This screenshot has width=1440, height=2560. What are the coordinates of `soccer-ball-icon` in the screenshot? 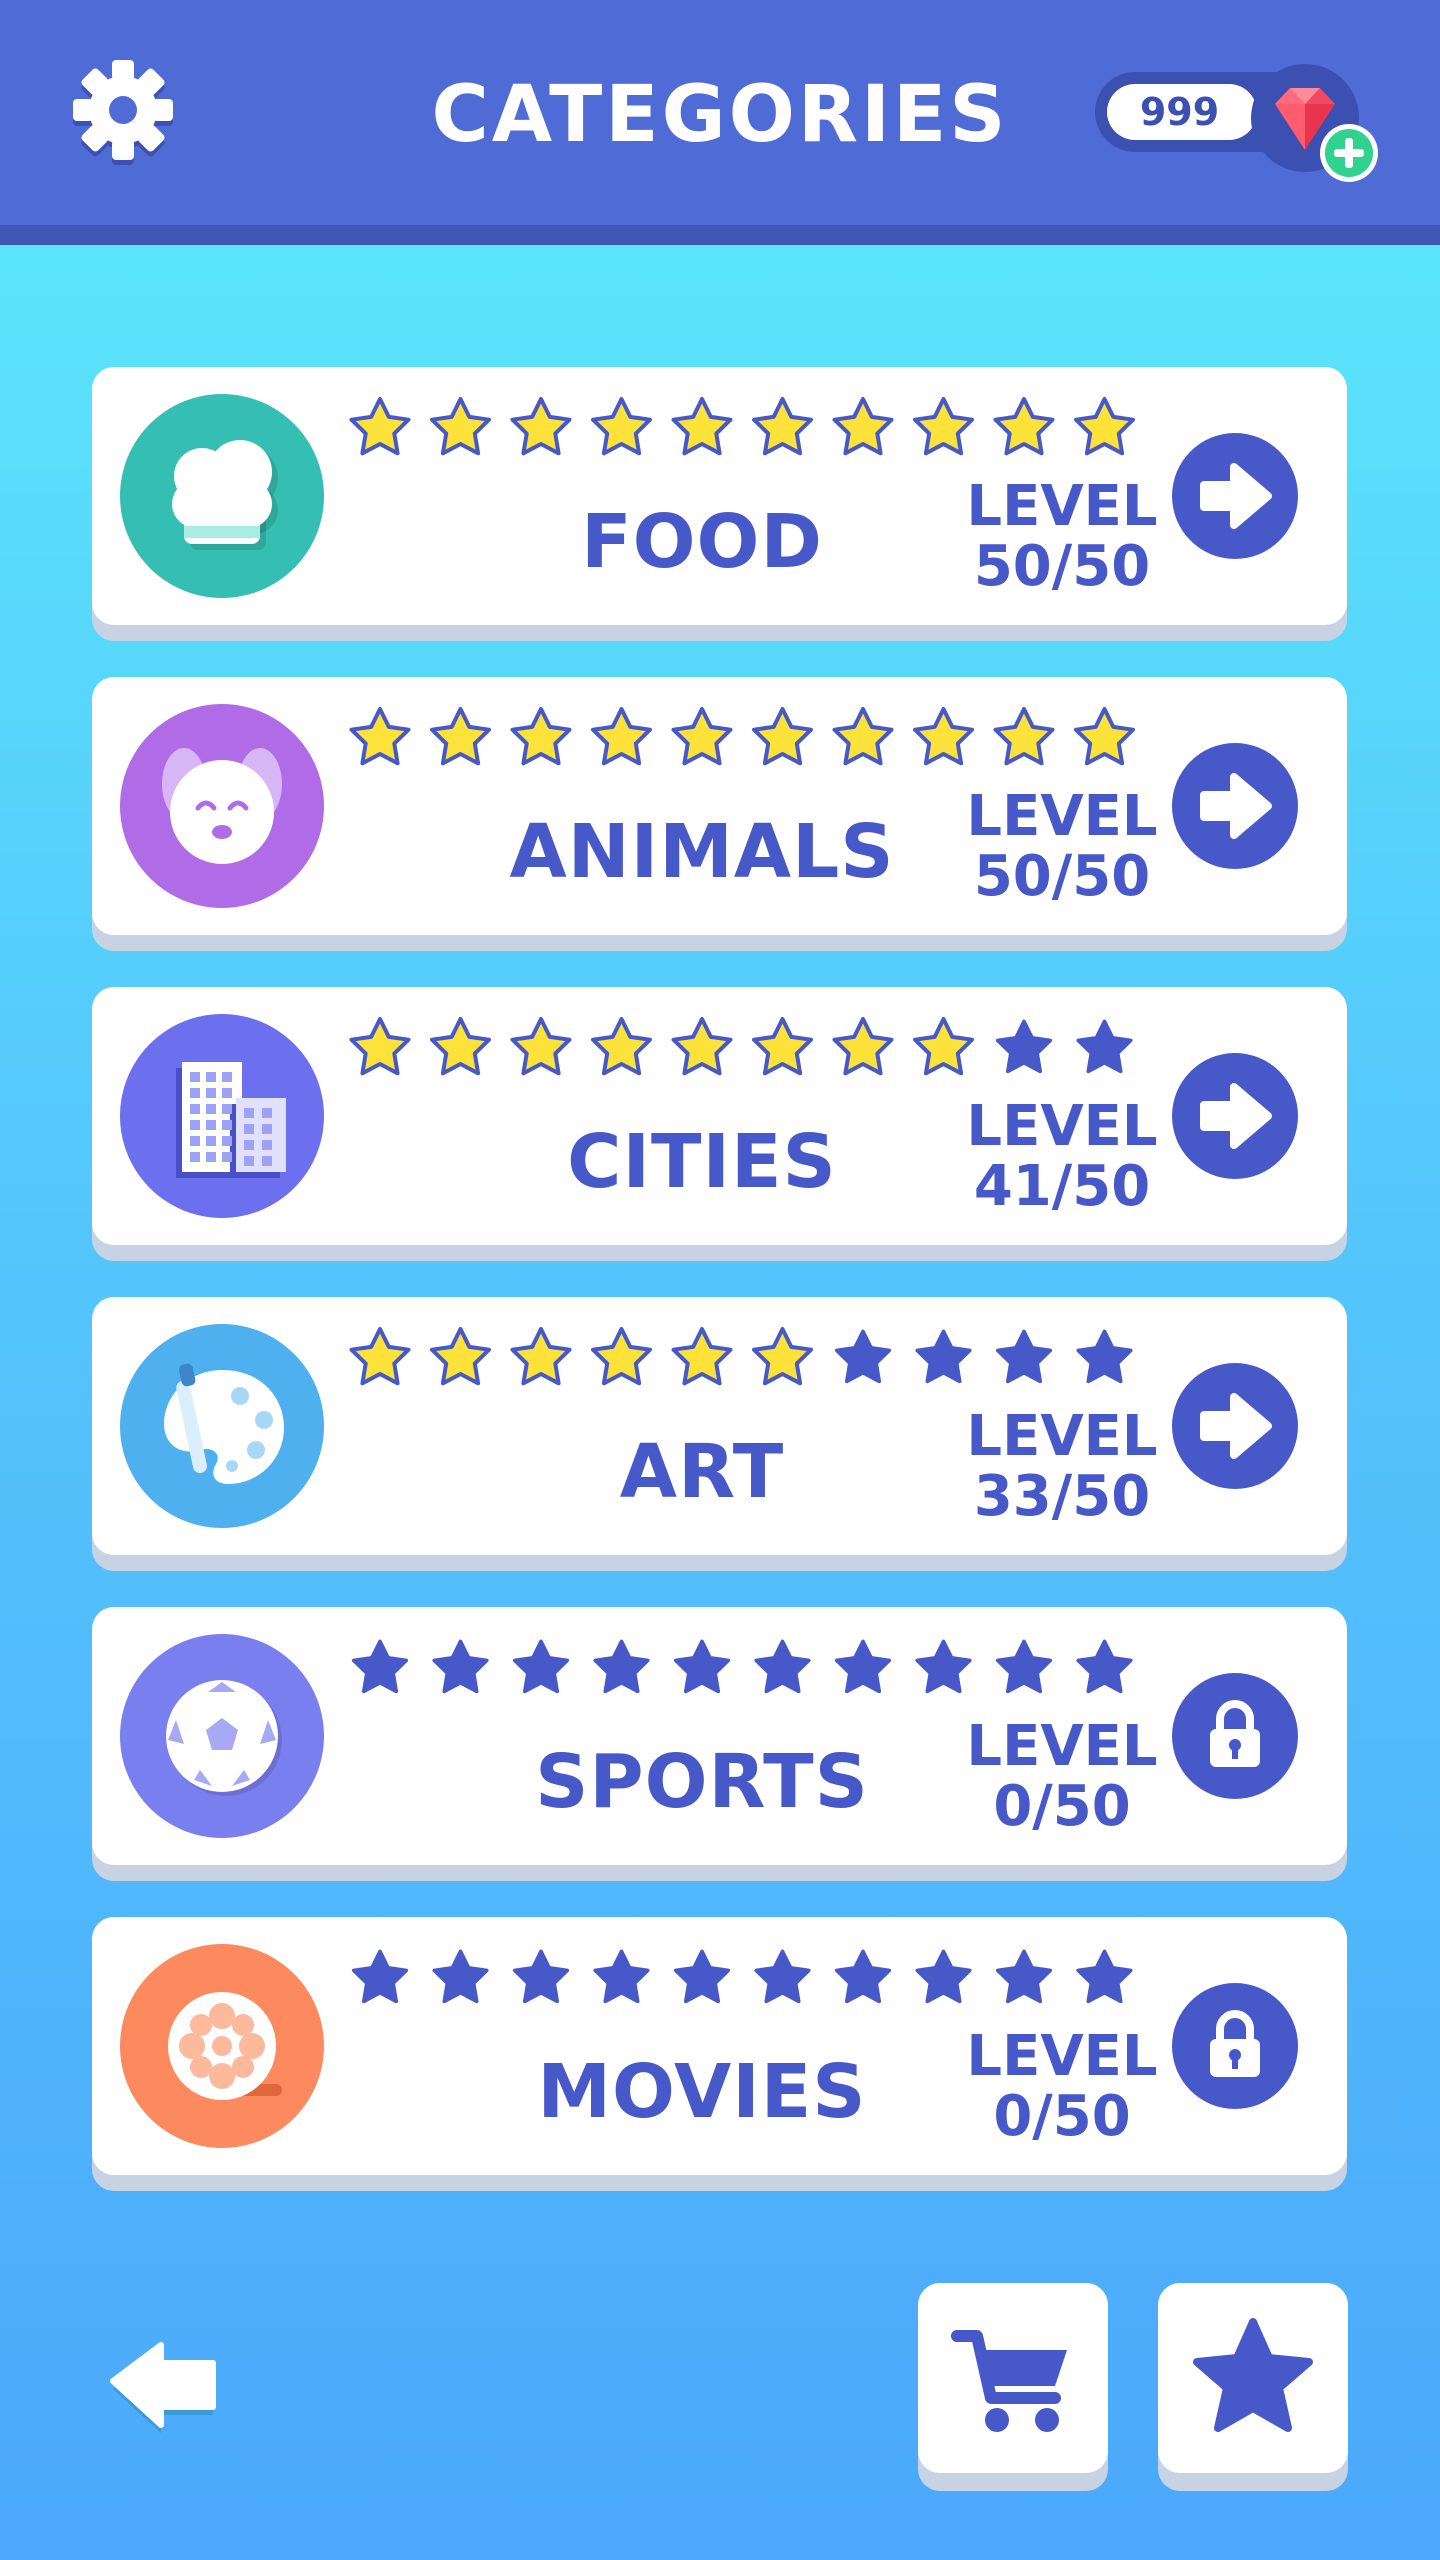 It's located at (222, 1736).